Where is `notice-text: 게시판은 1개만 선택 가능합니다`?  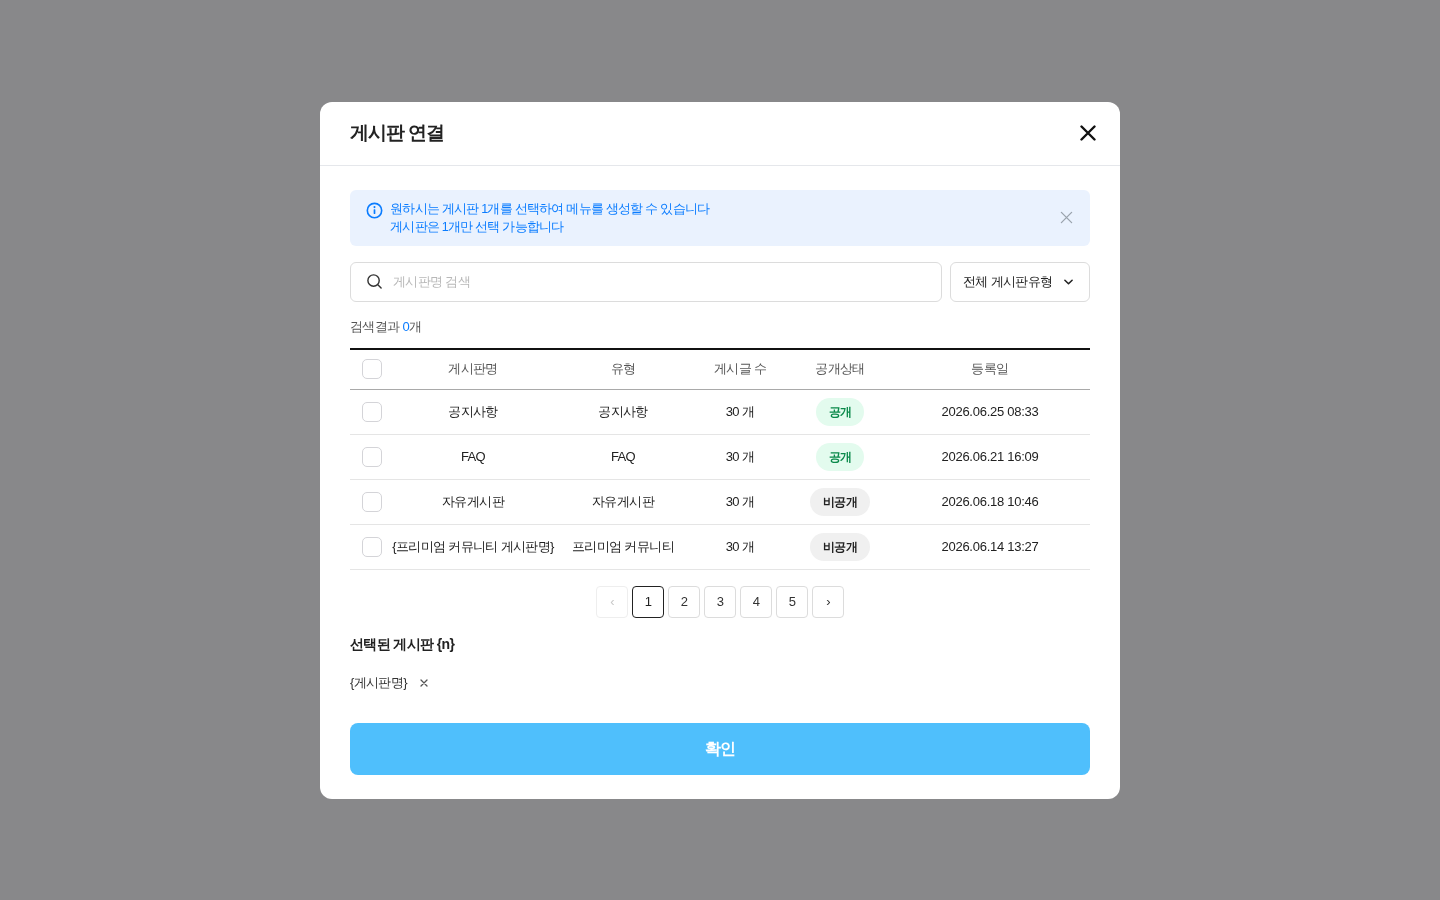 notice-text: 게시판은 1개만 선택 가능합니다 is located at coordinates (477, 227).